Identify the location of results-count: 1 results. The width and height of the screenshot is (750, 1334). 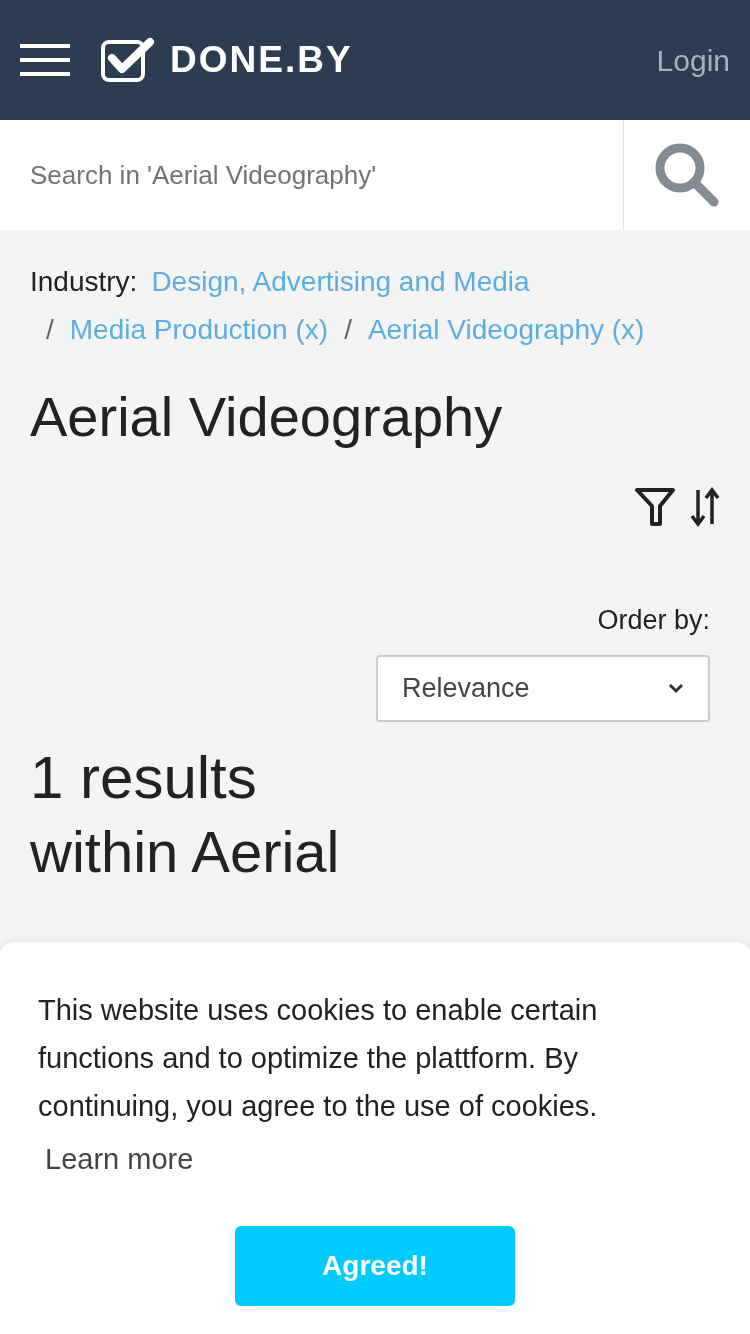
(144, 777).